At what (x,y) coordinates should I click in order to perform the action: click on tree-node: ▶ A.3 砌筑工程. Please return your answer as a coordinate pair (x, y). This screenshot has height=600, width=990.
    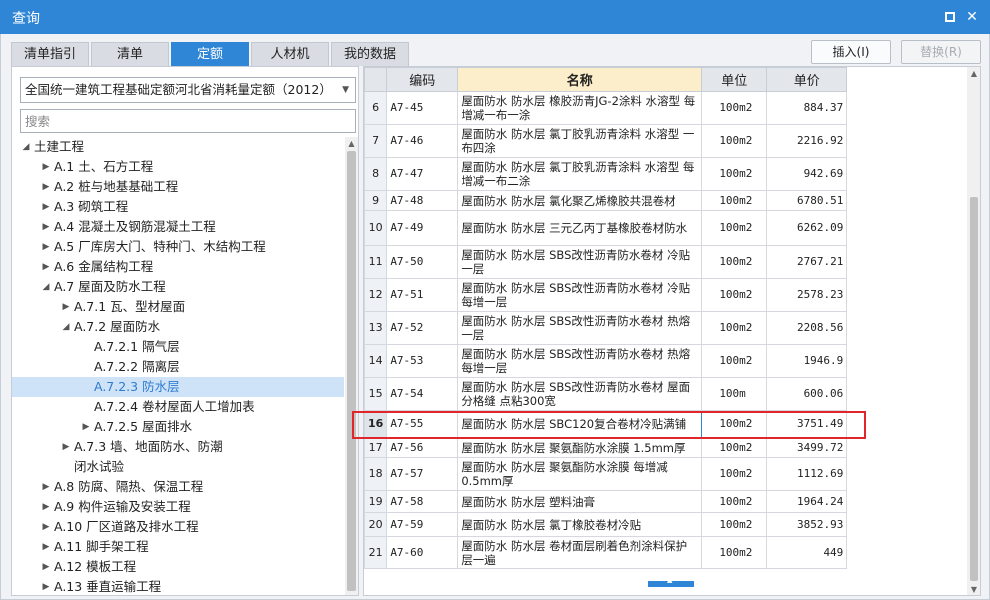
    Looking at the image, I should click on (178, 207).